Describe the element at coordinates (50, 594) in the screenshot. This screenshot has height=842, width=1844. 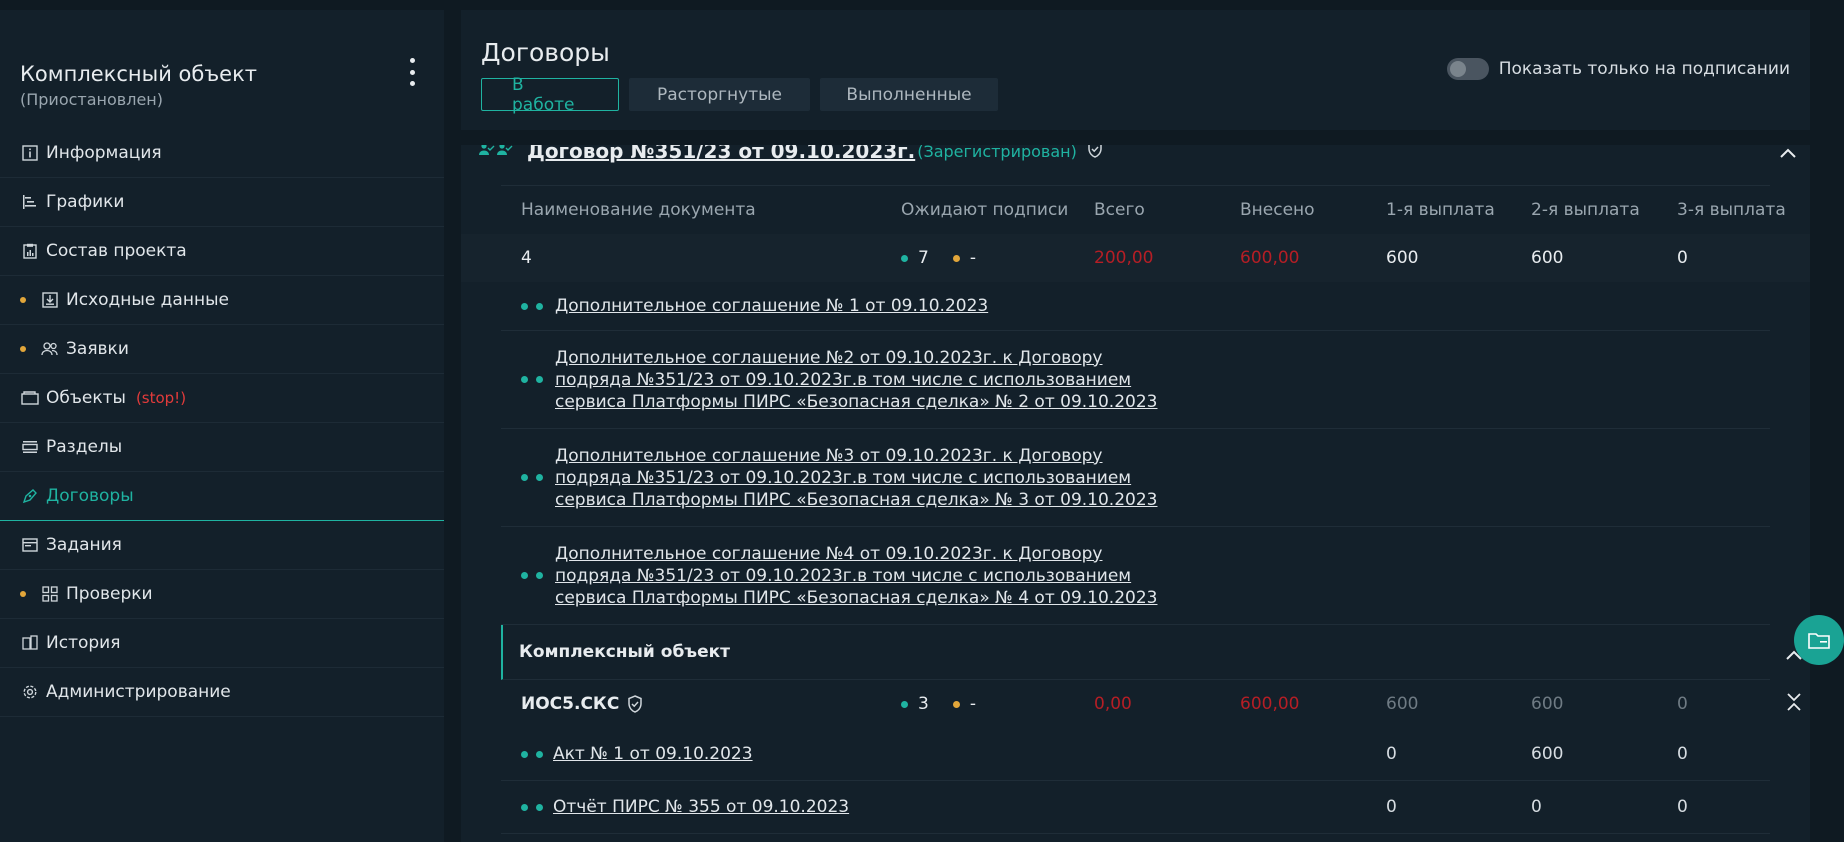
I see `grid-icon` at that location.